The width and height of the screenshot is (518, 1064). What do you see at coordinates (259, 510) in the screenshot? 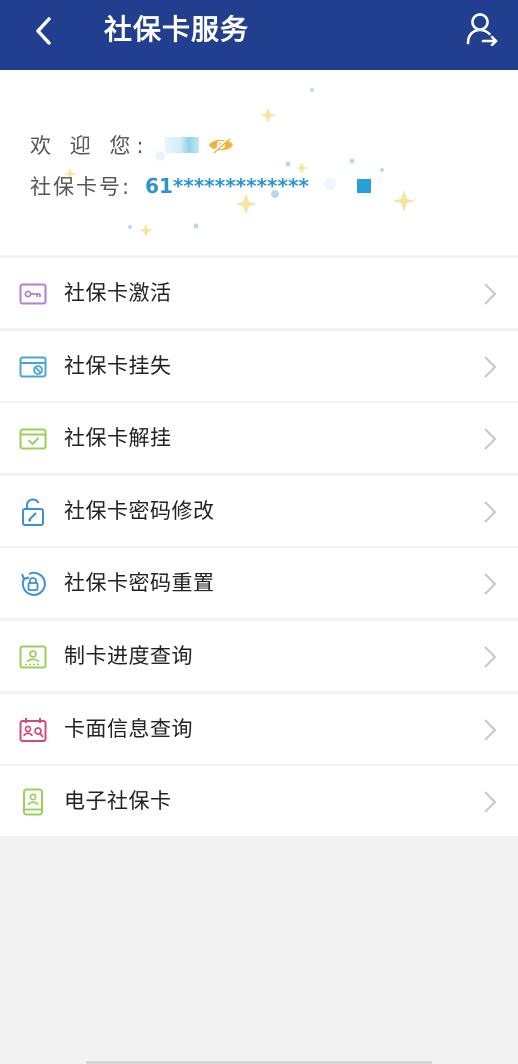
I see `menu-item-password-edit: 社保卡密码修改` at bounding box center [259, 510].